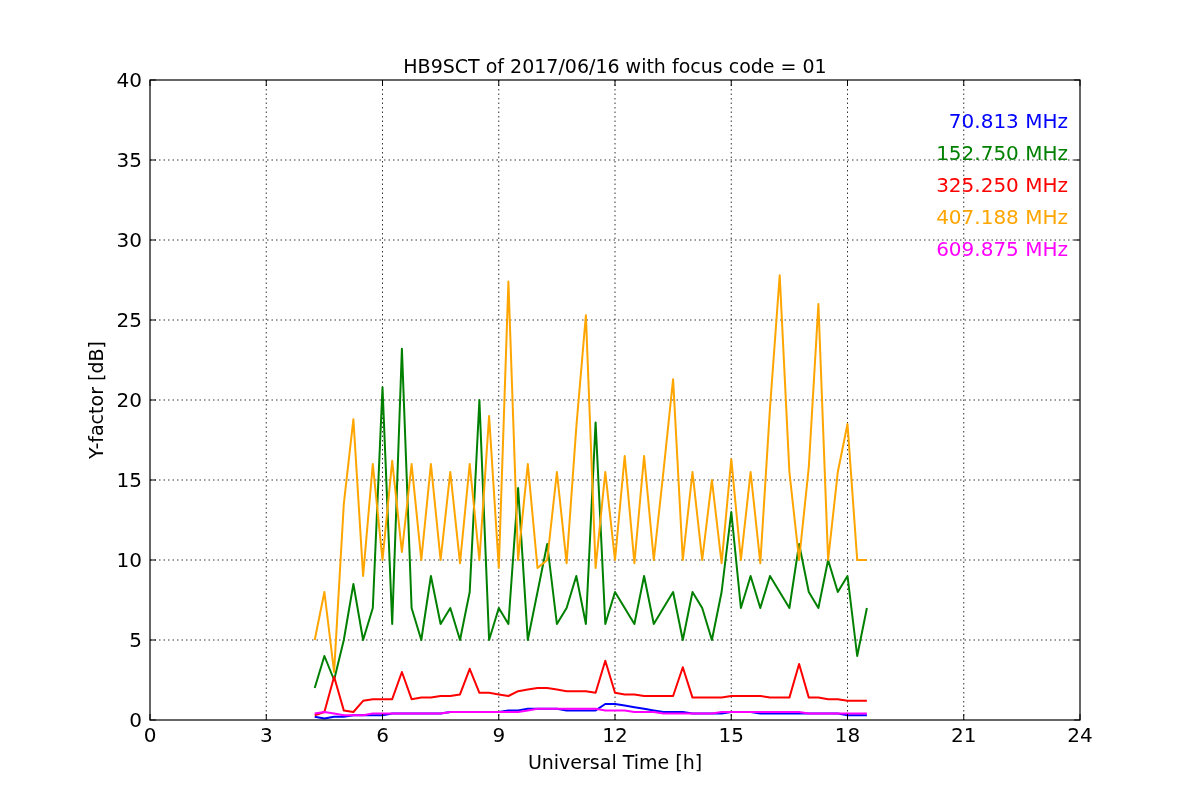 The image size is (1200, 800). What do you see at coordinates (499, 735) in the screenshot?
I see `x-tick-label: 9` at bounding box center [499, 735].